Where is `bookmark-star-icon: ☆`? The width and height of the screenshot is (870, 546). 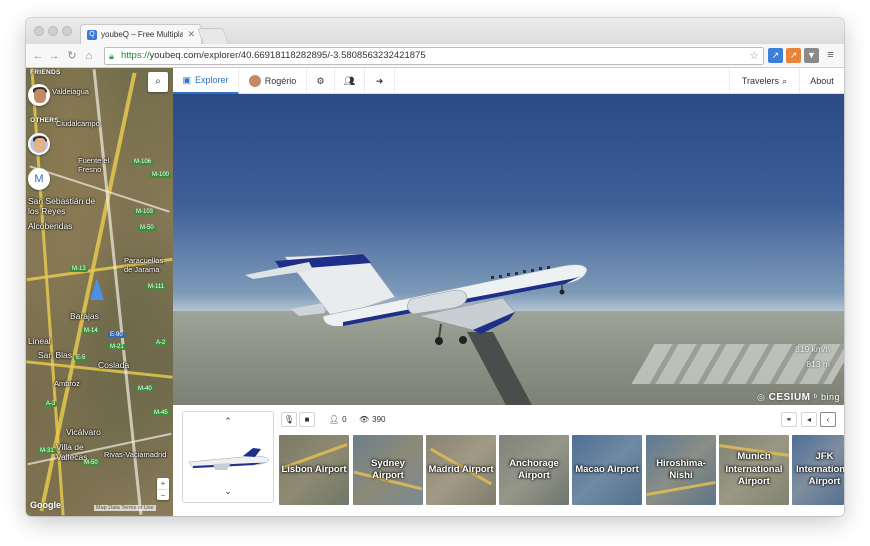
bookmark-star-icon: ☆ is located at coordinates (754, 56).